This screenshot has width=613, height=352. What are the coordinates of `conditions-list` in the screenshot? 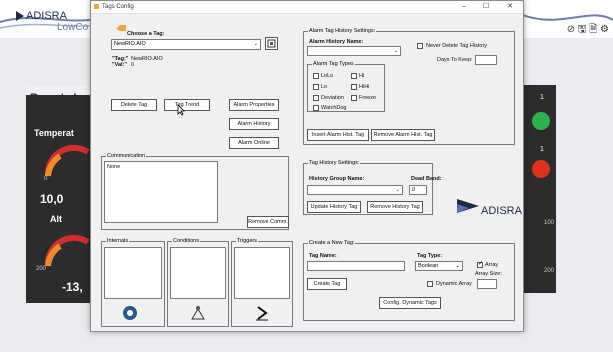 It's located at (198, 273).